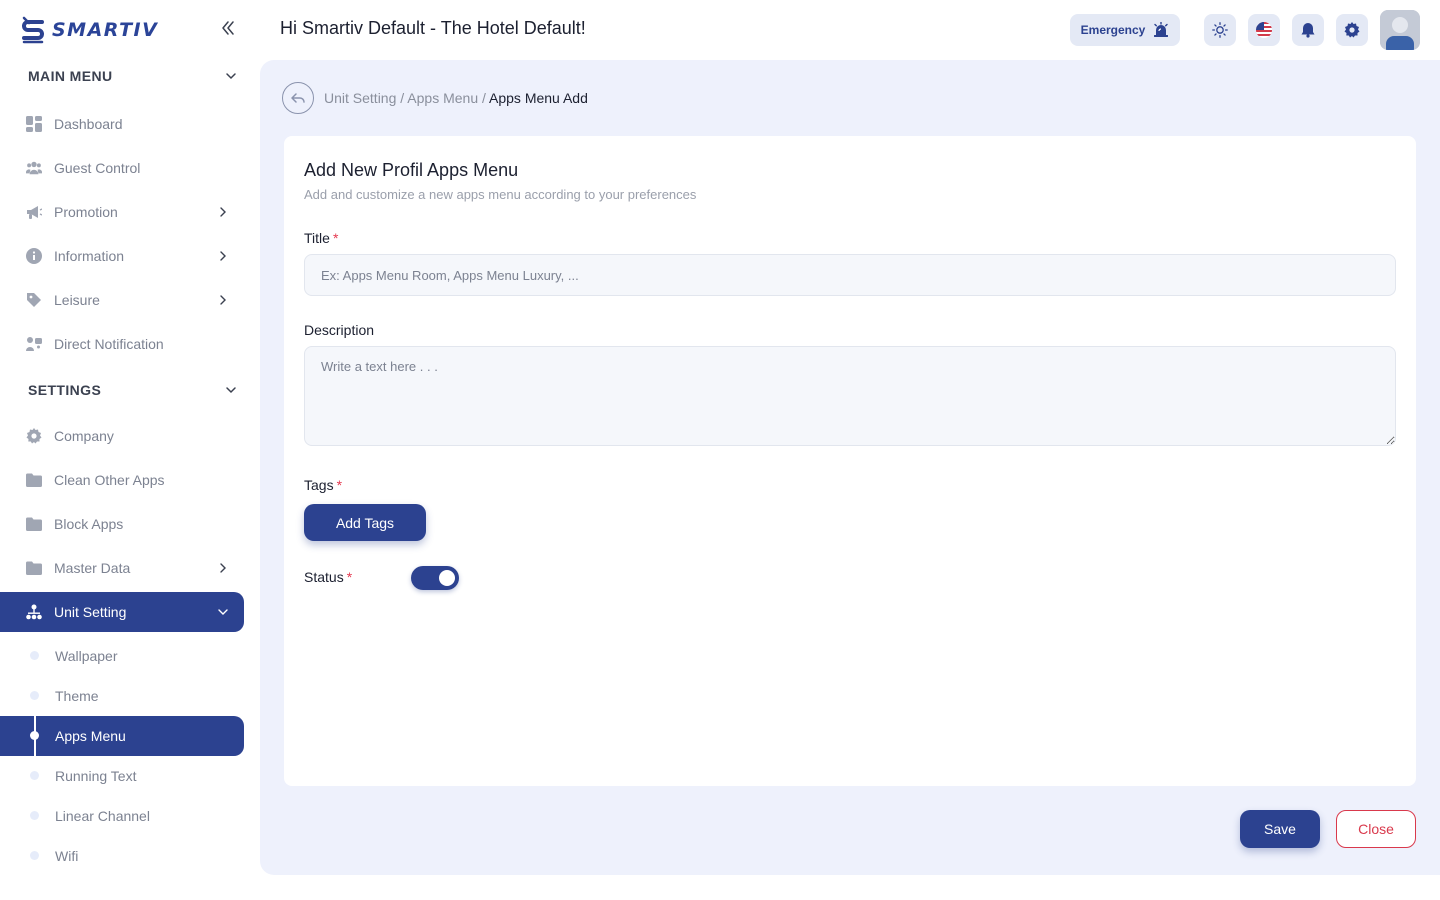 The width and height of the screenshot is (1440, 900). Describe the element at coordinates (122, 212) in the screenshot. I see `sidebar-item-promotion: Promotion` at that location.